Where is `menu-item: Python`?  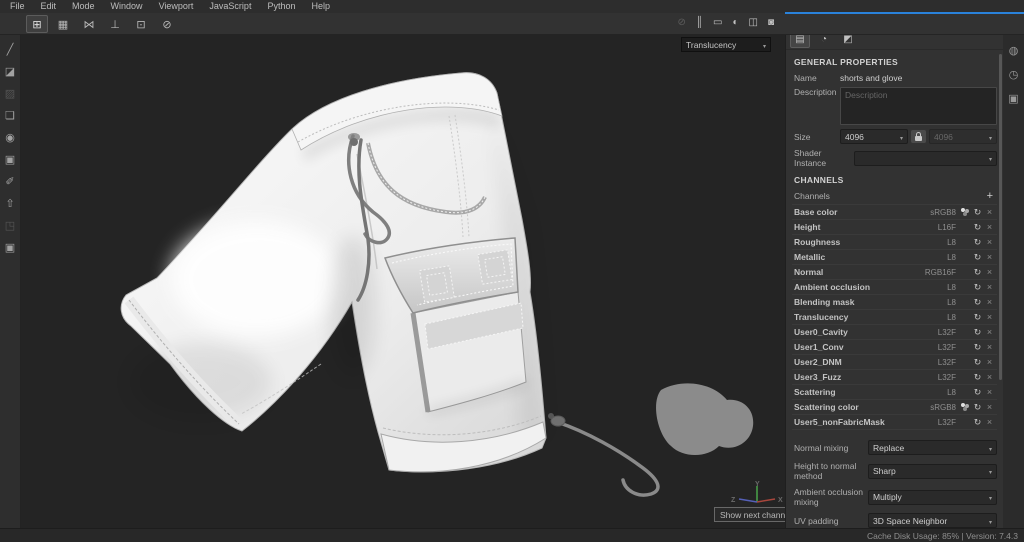 menu-item: Python is located at coordinates (281, 6).